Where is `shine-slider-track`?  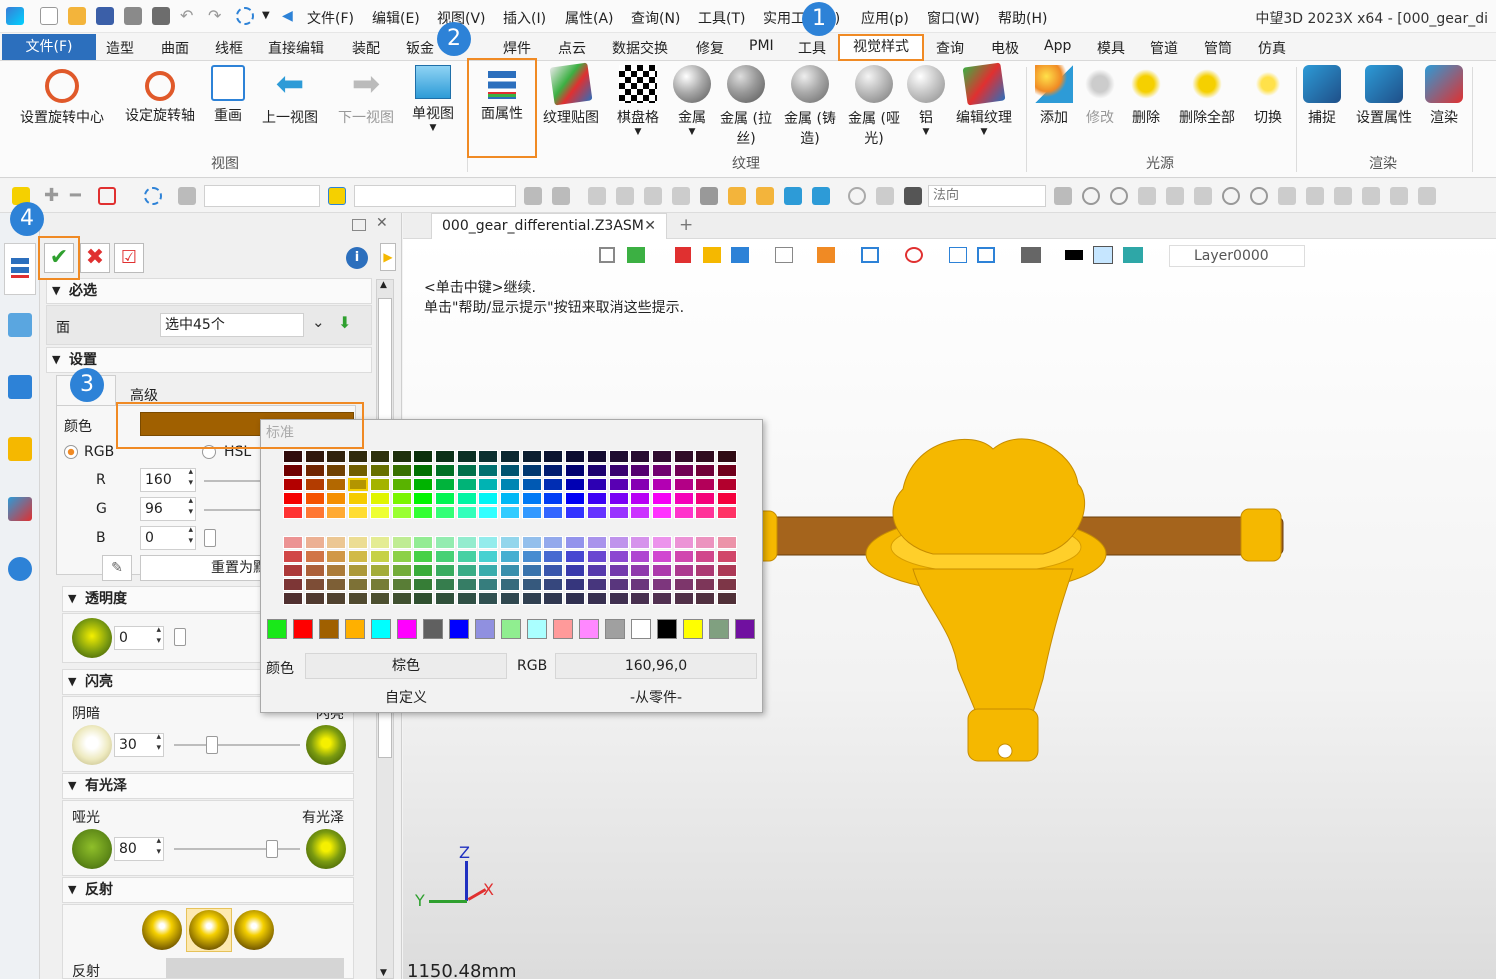 shine-slider-track is located at coordinates (237, 745).